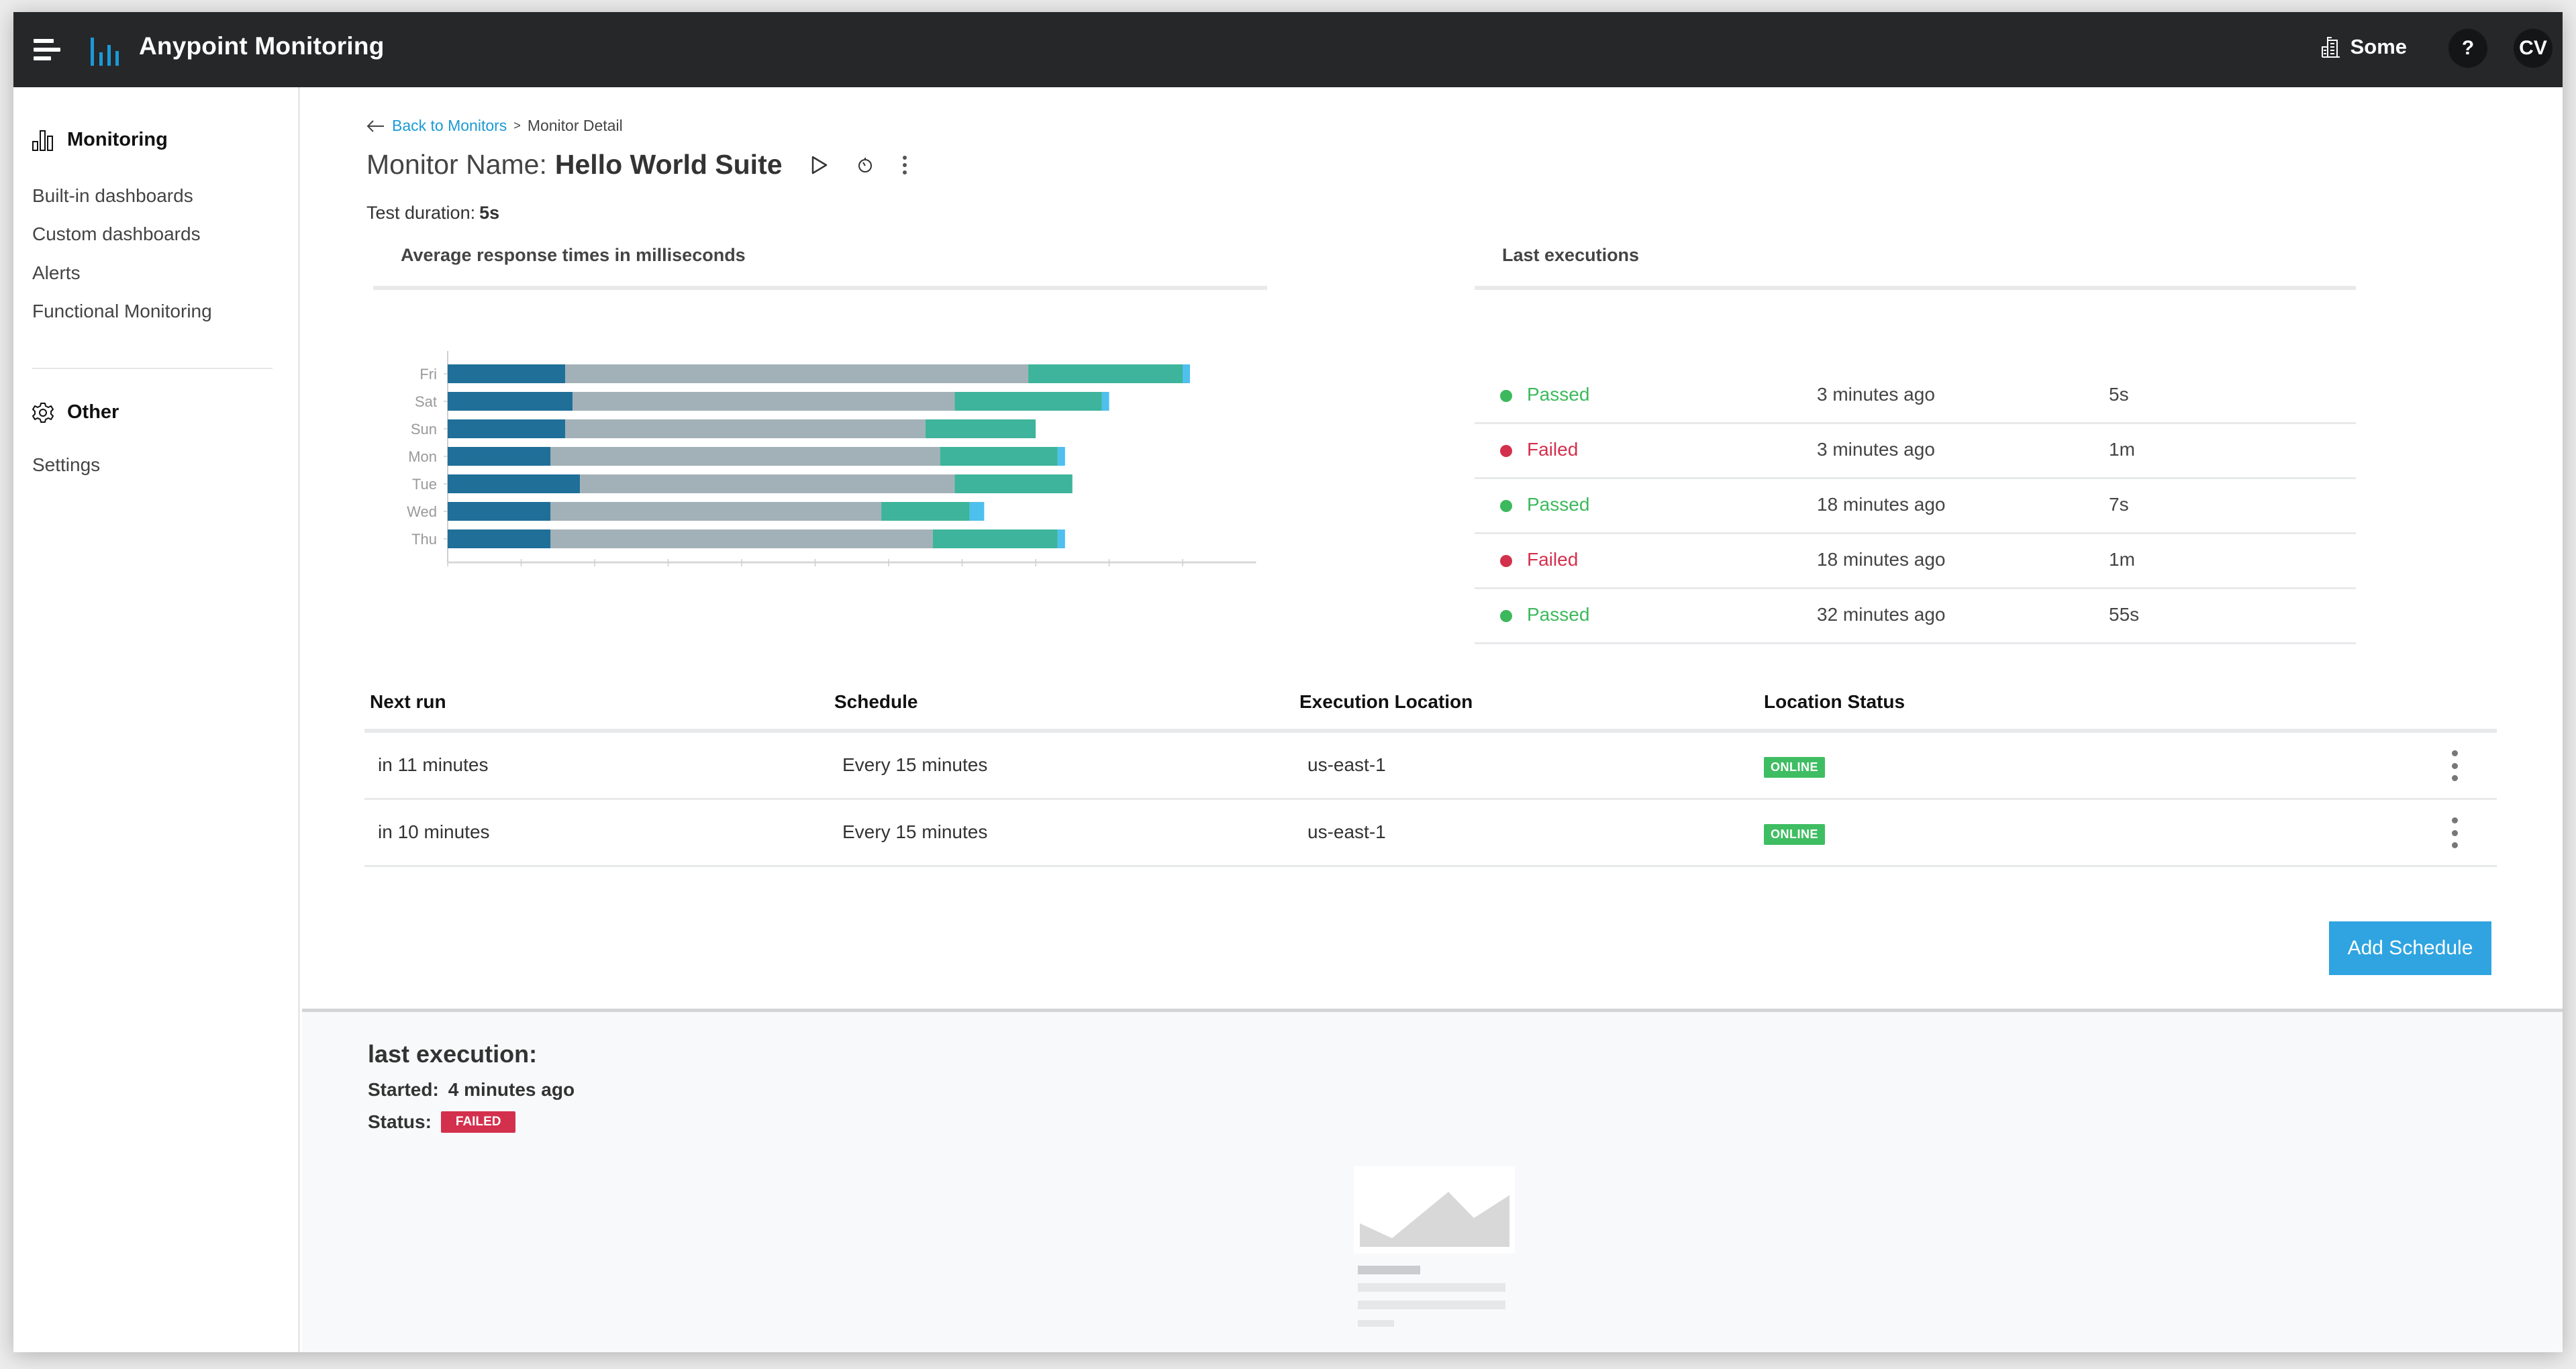 The width and height of the screenshot is (2576, 1369). I want to click on execution-row: Passed 32 minutes ago 55s, so click(1915, 616).